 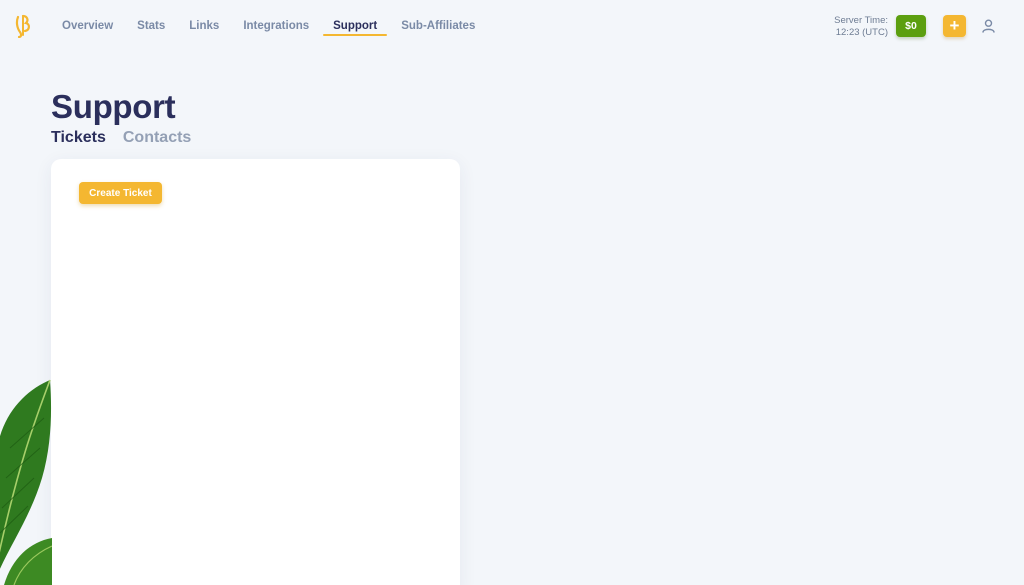 What do you see at coordinates (78, 138) in the screenshot?
I see `tab-tickets: Tickets` at bounding box center [78, 138].